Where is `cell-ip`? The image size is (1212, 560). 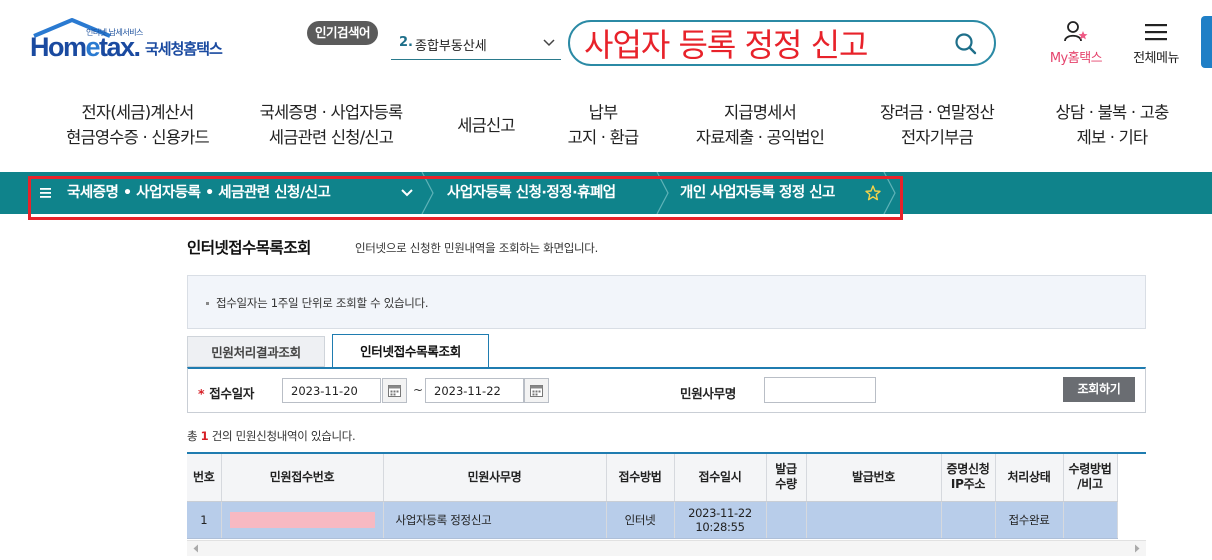
cell-ip is located at coordinates (968, 520).